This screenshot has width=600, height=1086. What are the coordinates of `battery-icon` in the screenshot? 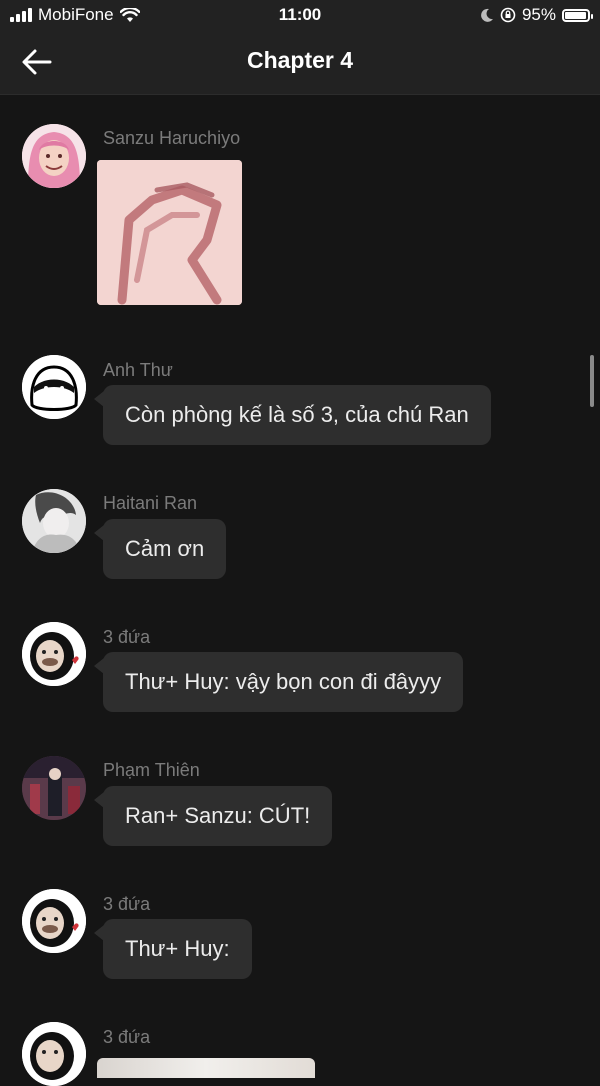 It's located at (577, 15).